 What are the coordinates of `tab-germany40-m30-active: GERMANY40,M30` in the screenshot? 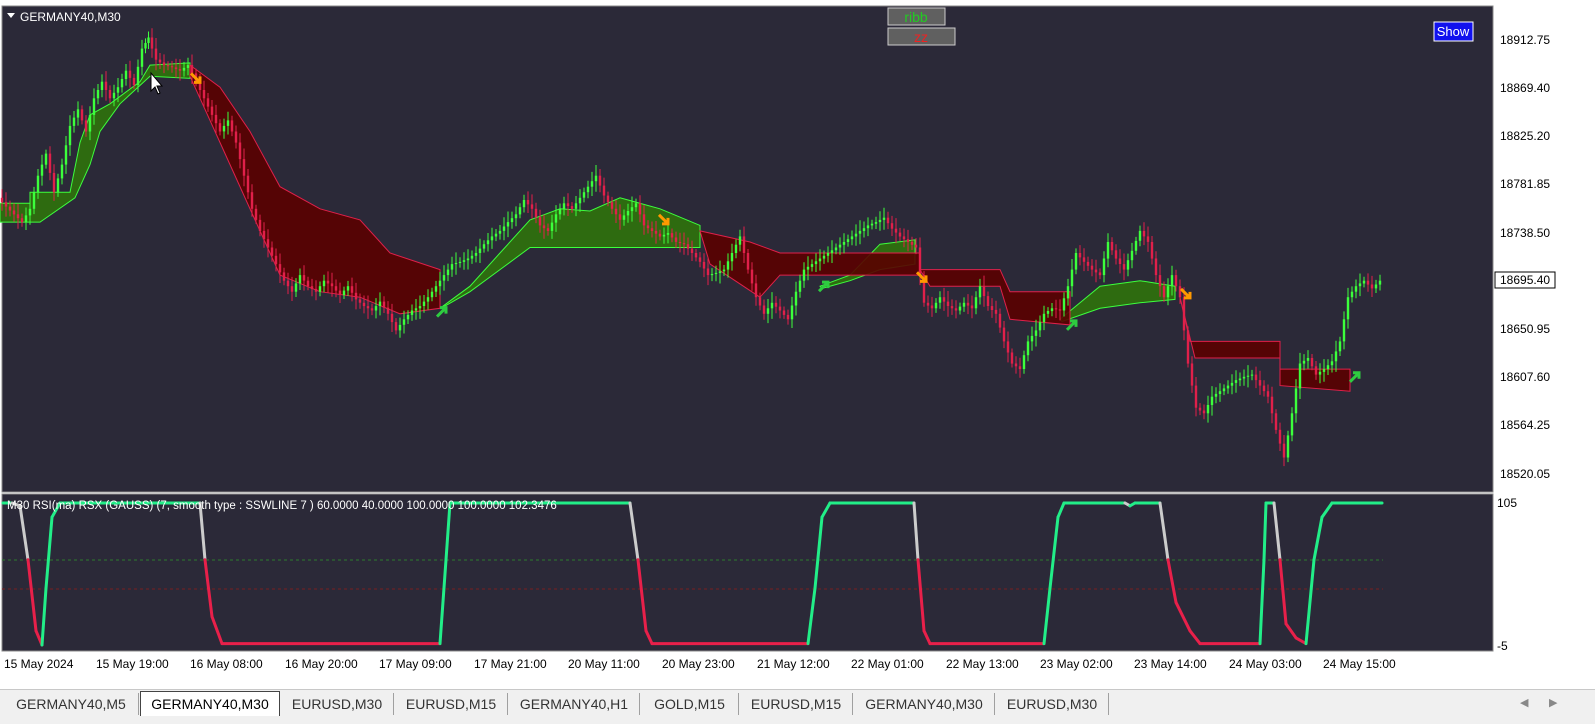 It's located at (210, 703).